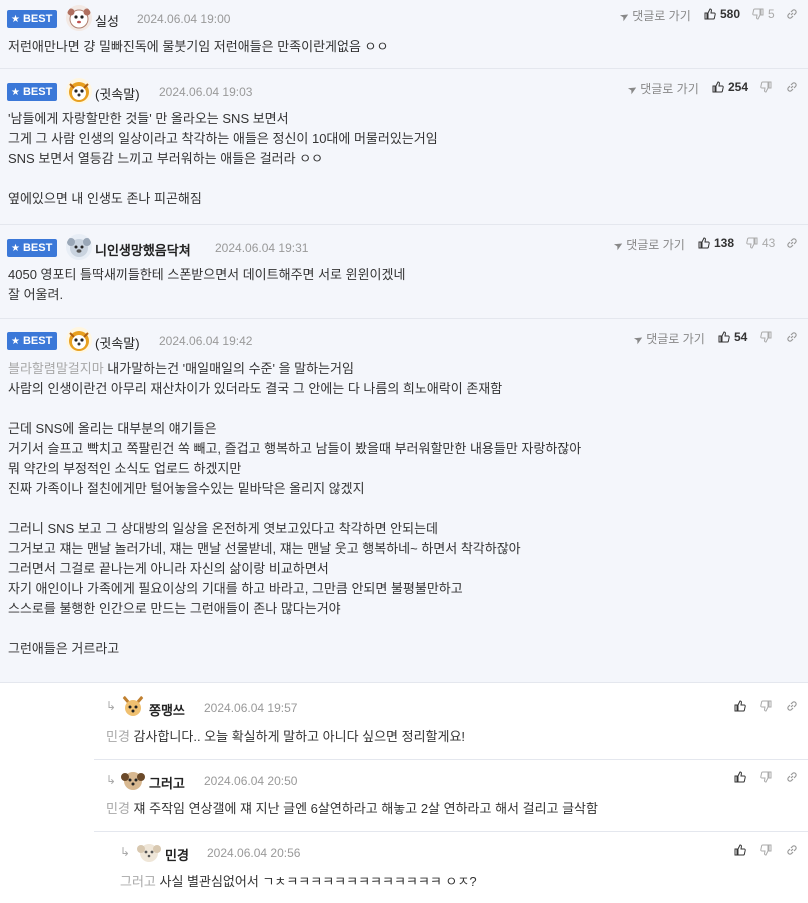 This screenshot has height=903, width=808. I want to click on comment-line: 옆에있으면 내 인생도 존나 피곤해짐, so click(105, 198).